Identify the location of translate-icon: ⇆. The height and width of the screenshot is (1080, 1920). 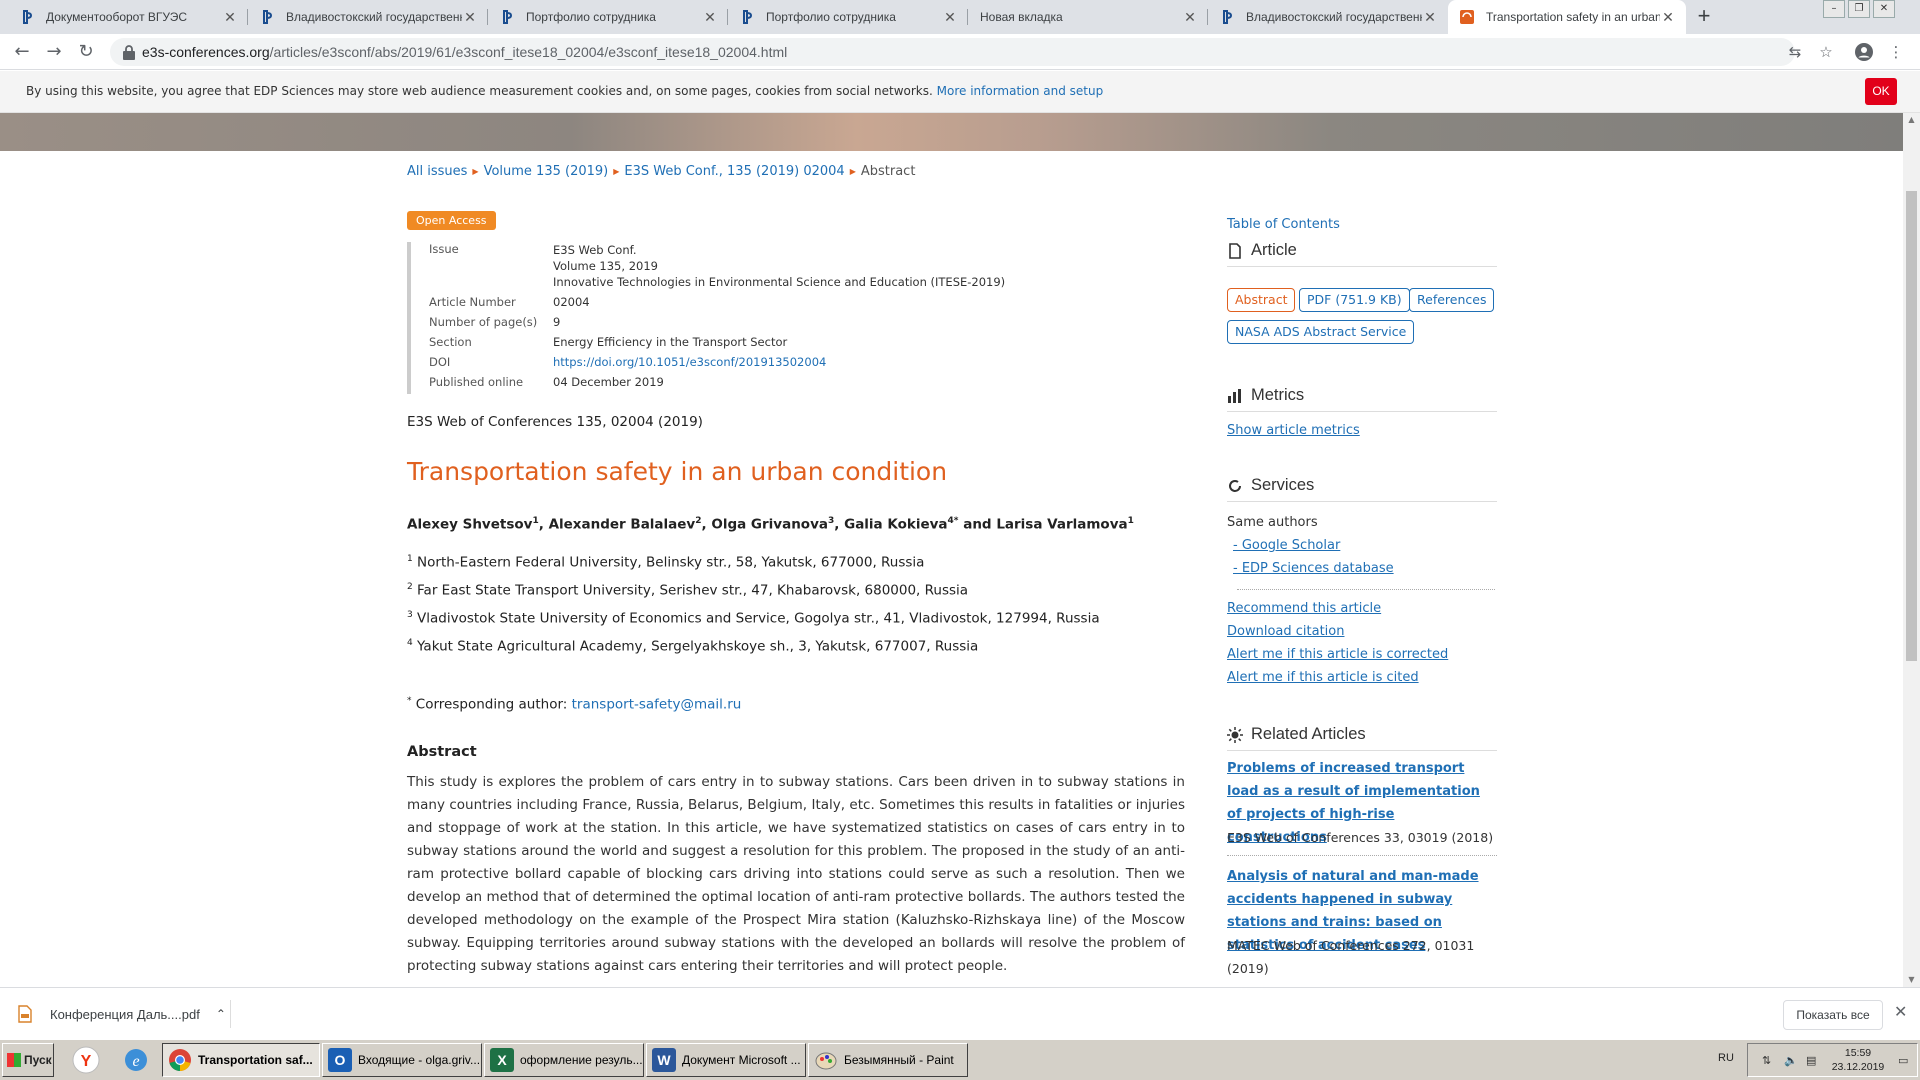
(1795, 52).